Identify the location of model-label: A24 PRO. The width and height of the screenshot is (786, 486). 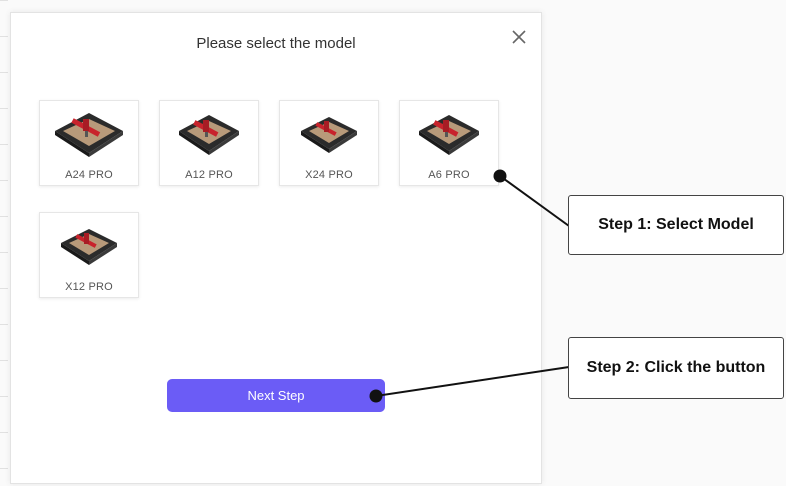
(89, 175).